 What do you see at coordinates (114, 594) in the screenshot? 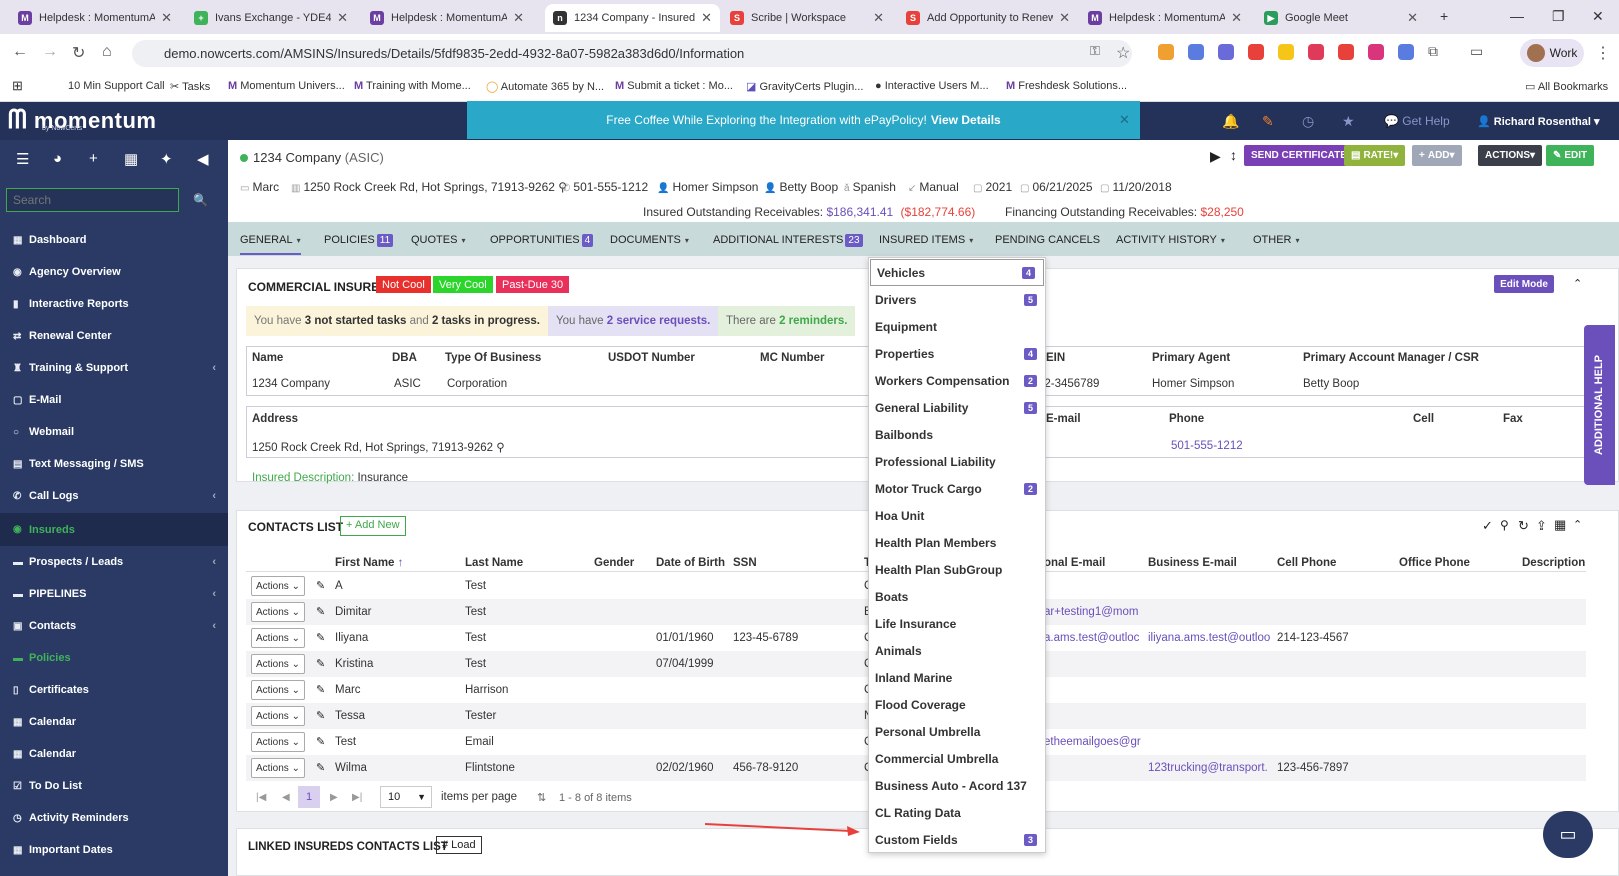
I see `sidebar-item-pipelines: ▬ PIPELINES ‹` at bounding box center [114, 594].